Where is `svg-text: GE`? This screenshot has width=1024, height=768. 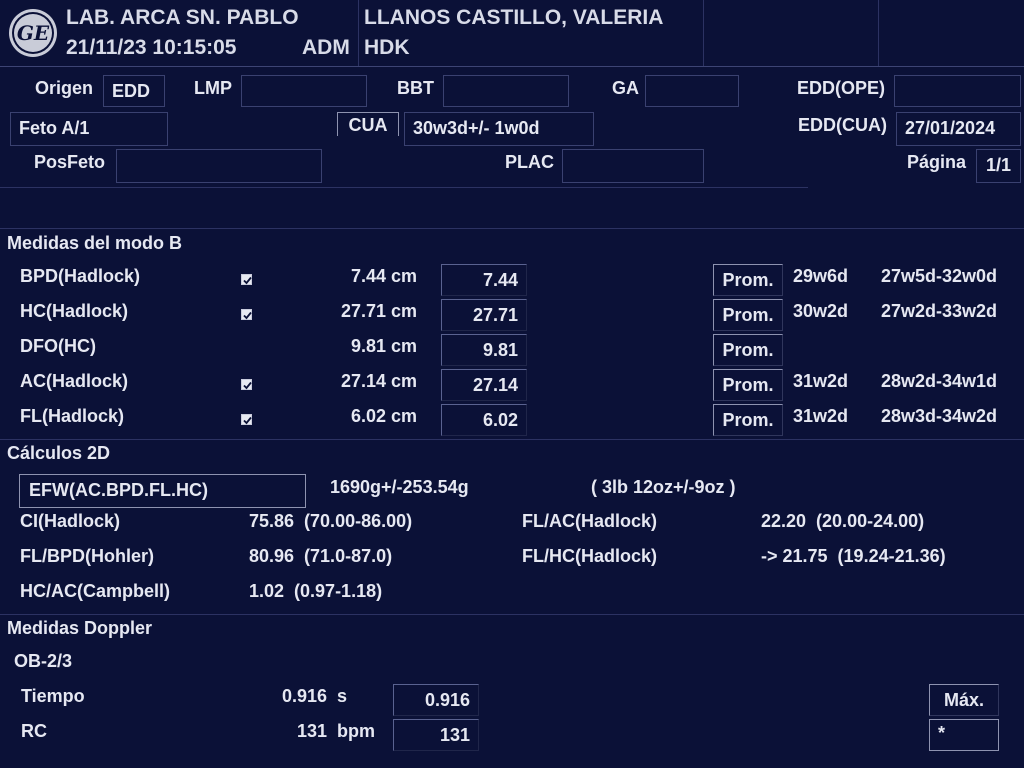 svg-text: GE is located at coordinates (33, 33).